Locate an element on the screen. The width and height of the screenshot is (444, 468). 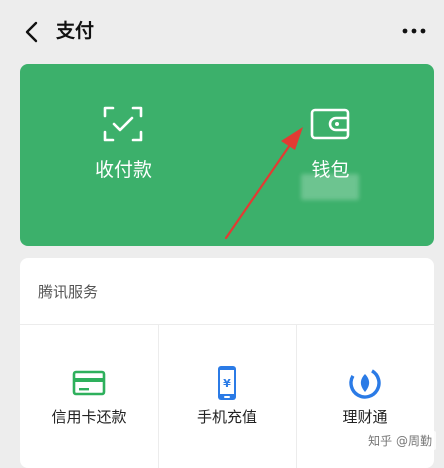
credit-card-repay-label: 信用卡还款 is located at coordinates (89, 417).